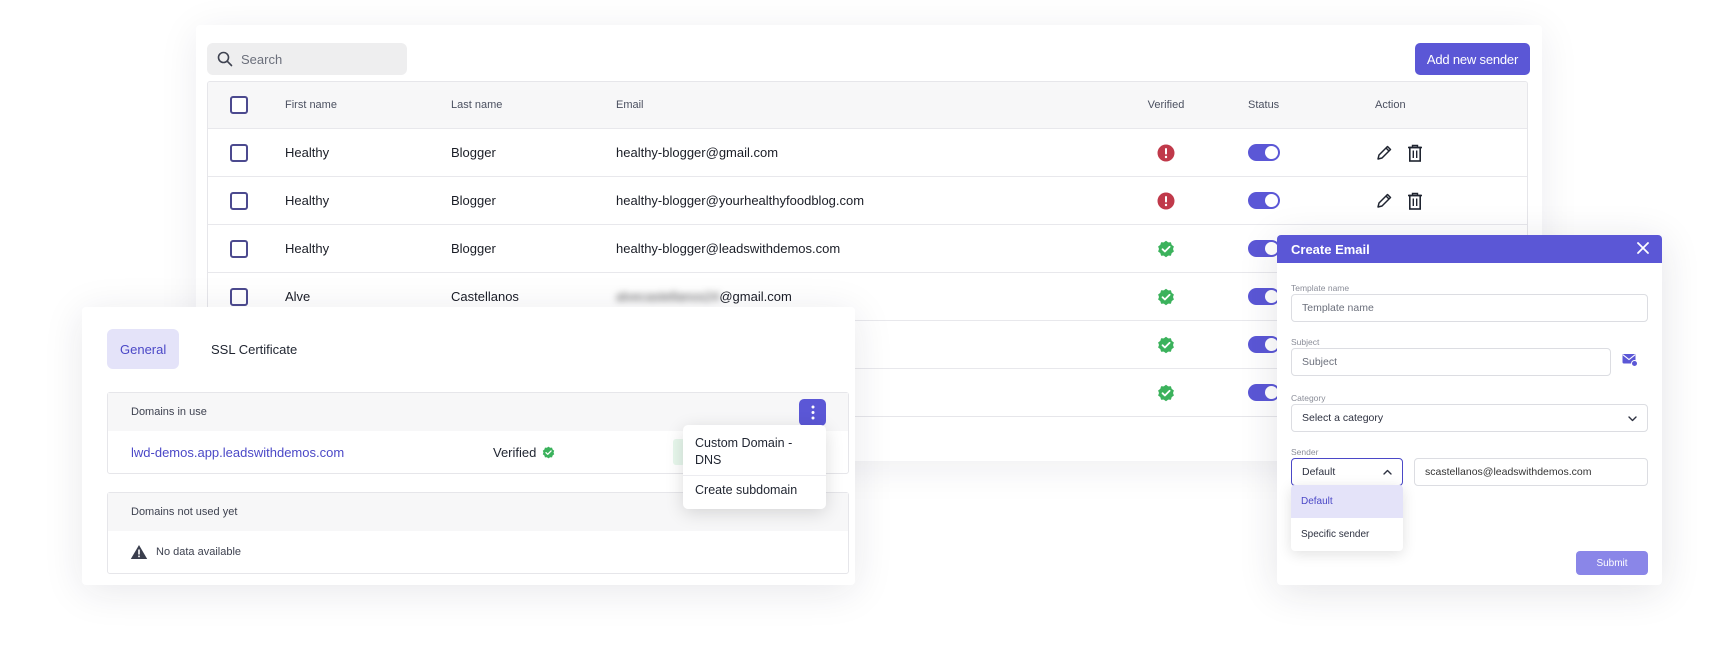 The width and height of the screenshot is (1724, 657). Describe the element at coordinates (239, 105) in the screenshot. I see `select-all-checkbox` at that location.